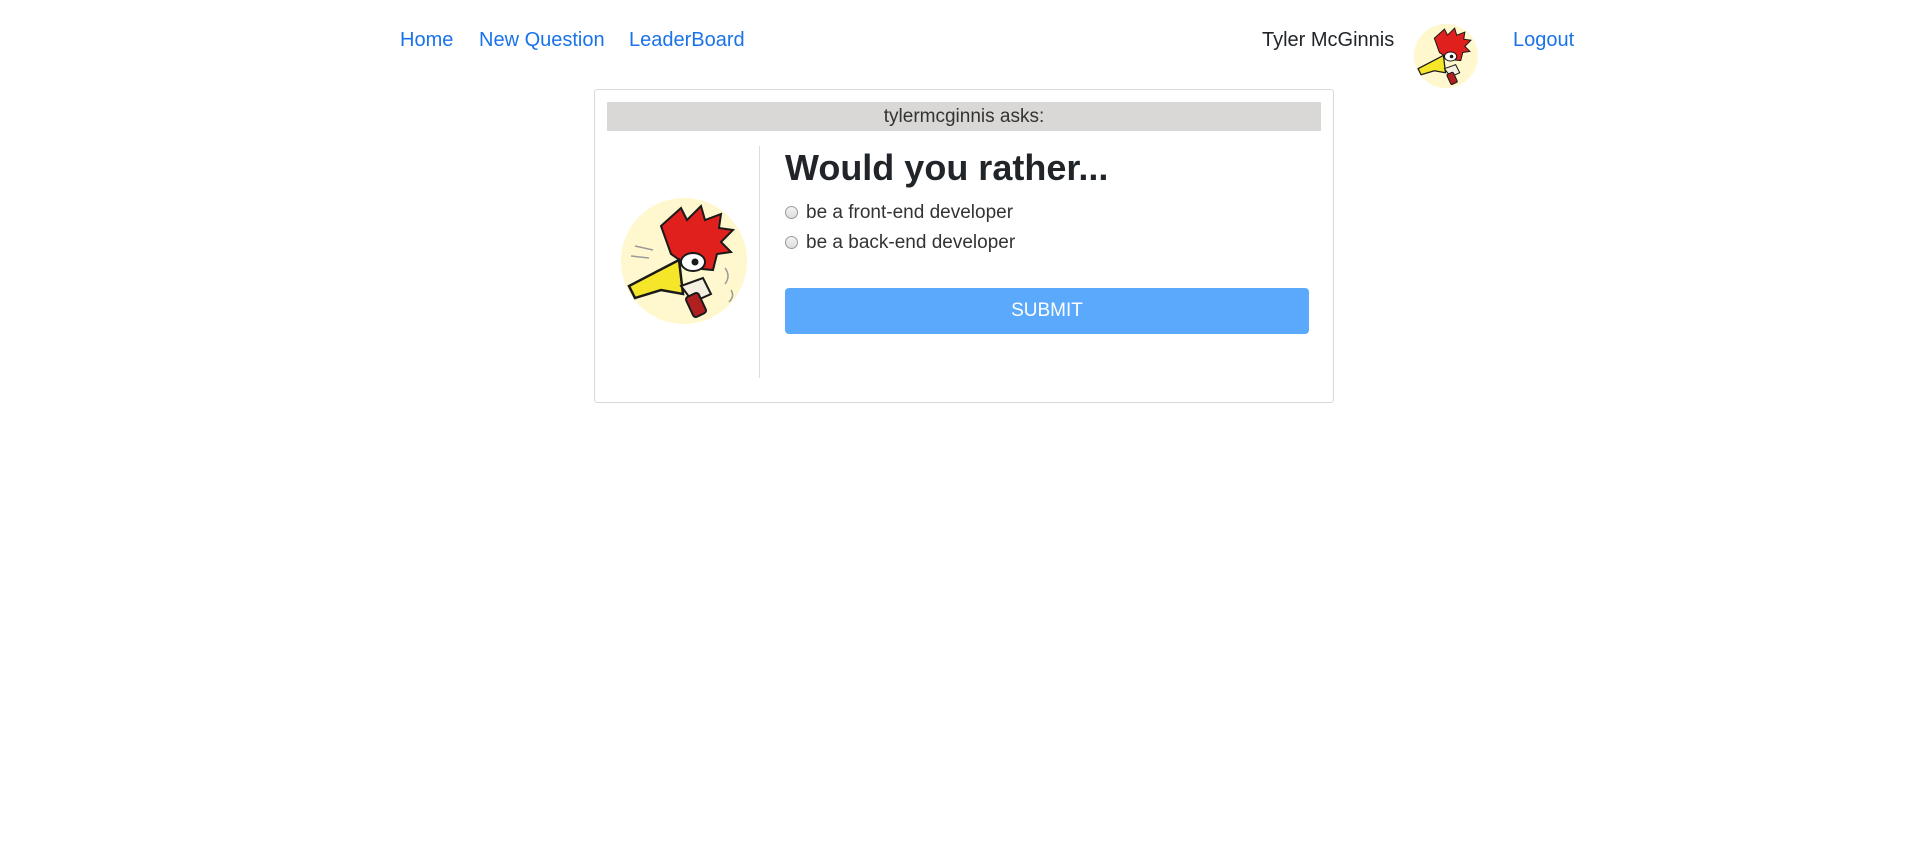 The image size is (1920, 858). I want to click on nav-link-logout: Logout, so click(1543, 40).